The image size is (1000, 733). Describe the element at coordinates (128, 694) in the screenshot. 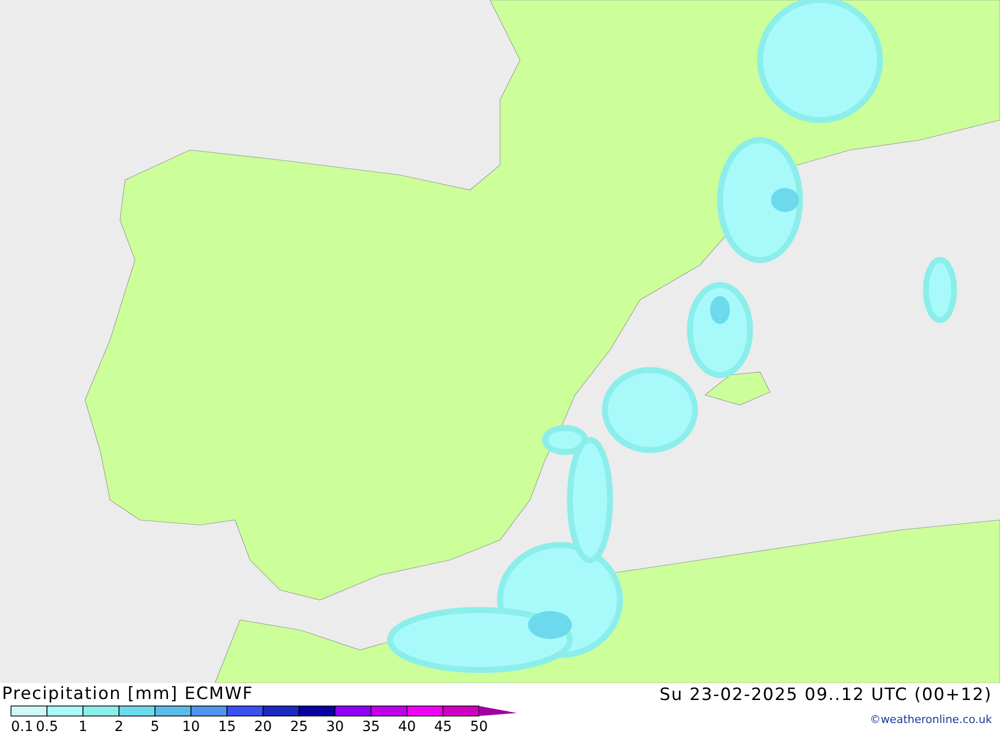

I see `map-title: Precipitation [mm] ECMWF` at that location.